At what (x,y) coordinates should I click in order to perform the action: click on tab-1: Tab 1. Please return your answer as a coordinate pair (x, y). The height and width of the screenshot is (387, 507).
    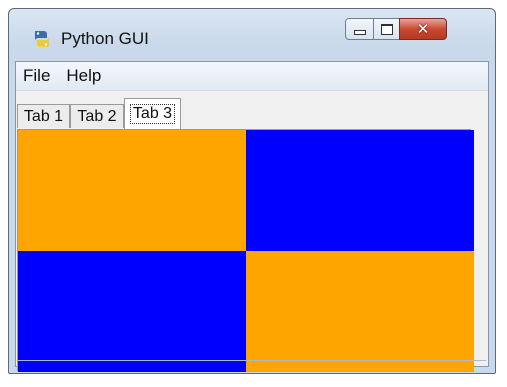
    Looking at the image, I should click on (43, 116).